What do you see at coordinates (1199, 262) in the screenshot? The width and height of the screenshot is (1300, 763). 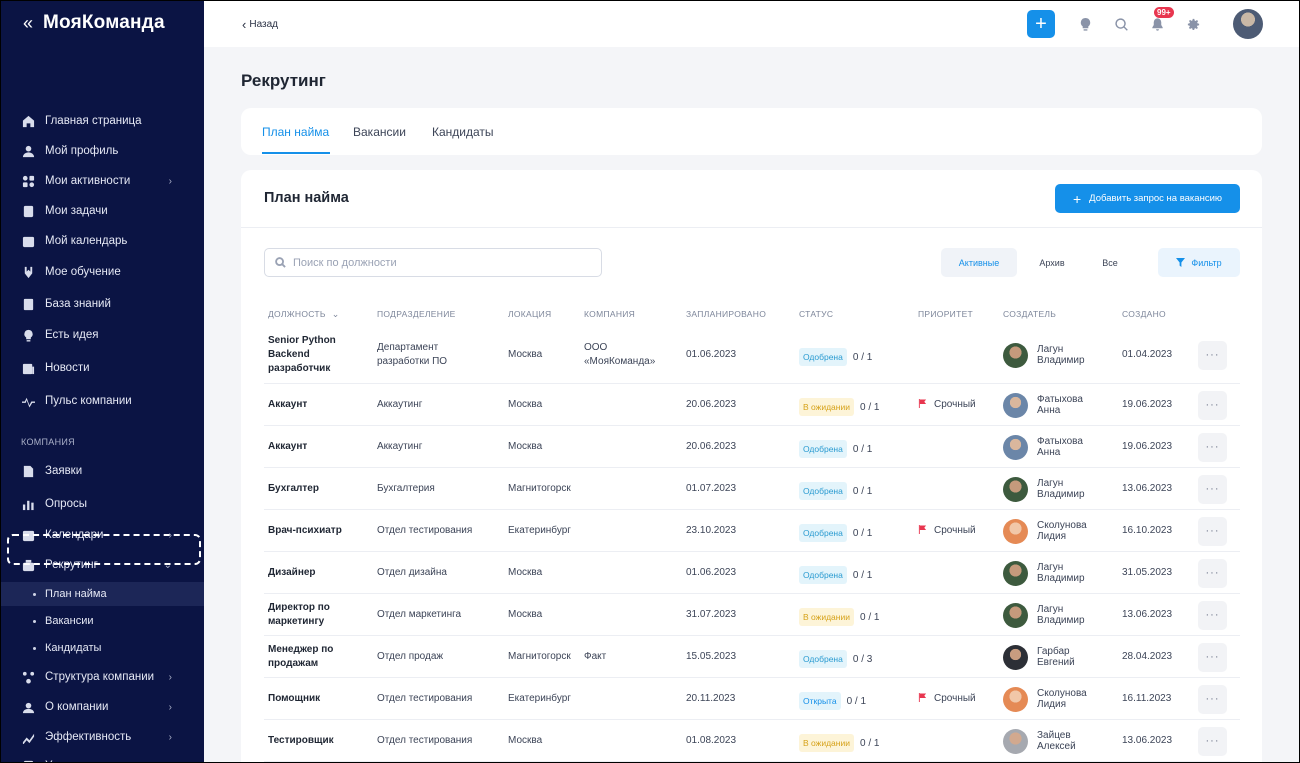 I see `filter-button: Фильтр` at bounding box center [1199, 262].